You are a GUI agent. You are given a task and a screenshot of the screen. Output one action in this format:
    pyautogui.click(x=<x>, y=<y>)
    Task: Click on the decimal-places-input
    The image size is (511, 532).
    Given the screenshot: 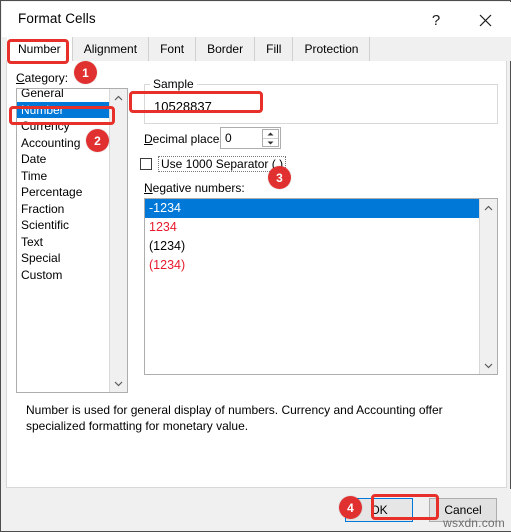 What is the action you would take?
    pyautogui.click(x=241, y=138)
    